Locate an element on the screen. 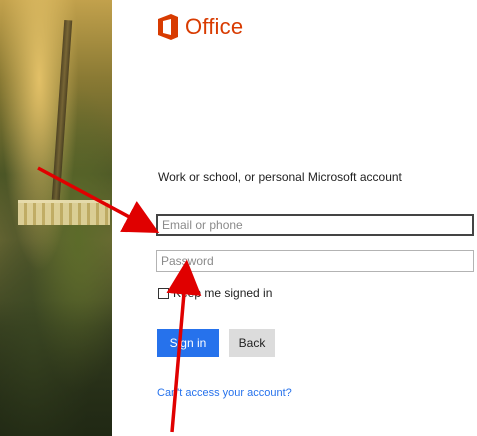 The height and width of the screenshot is (436, 477). password-input is located at coordinates (315, 261).